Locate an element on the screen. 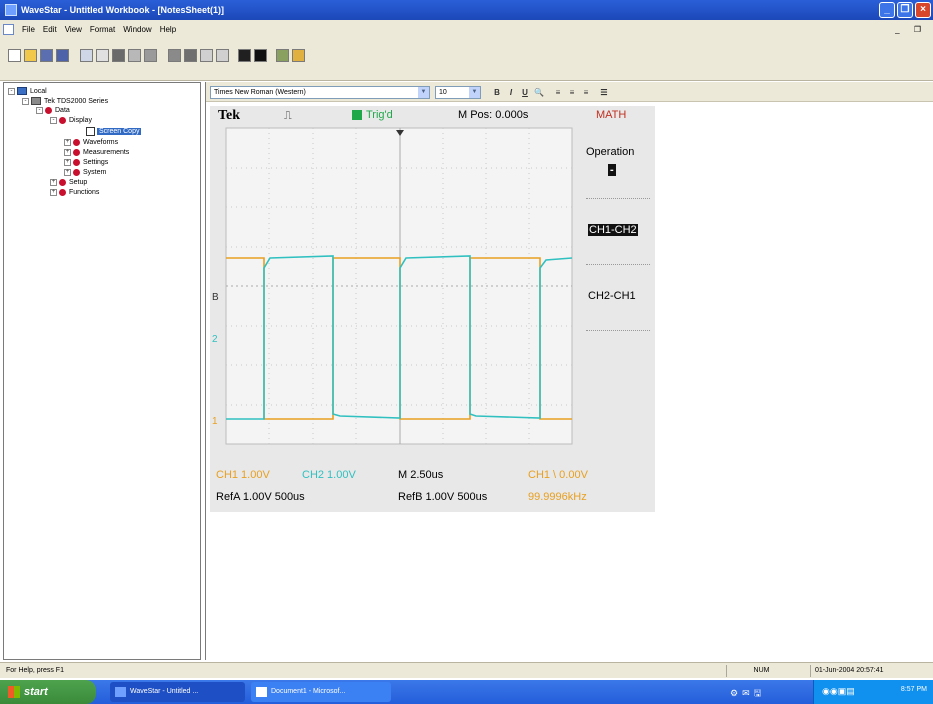 This screenshot has width=933, height=704. font-size-select: 10 ▼ is located at coordinates (458, 92).